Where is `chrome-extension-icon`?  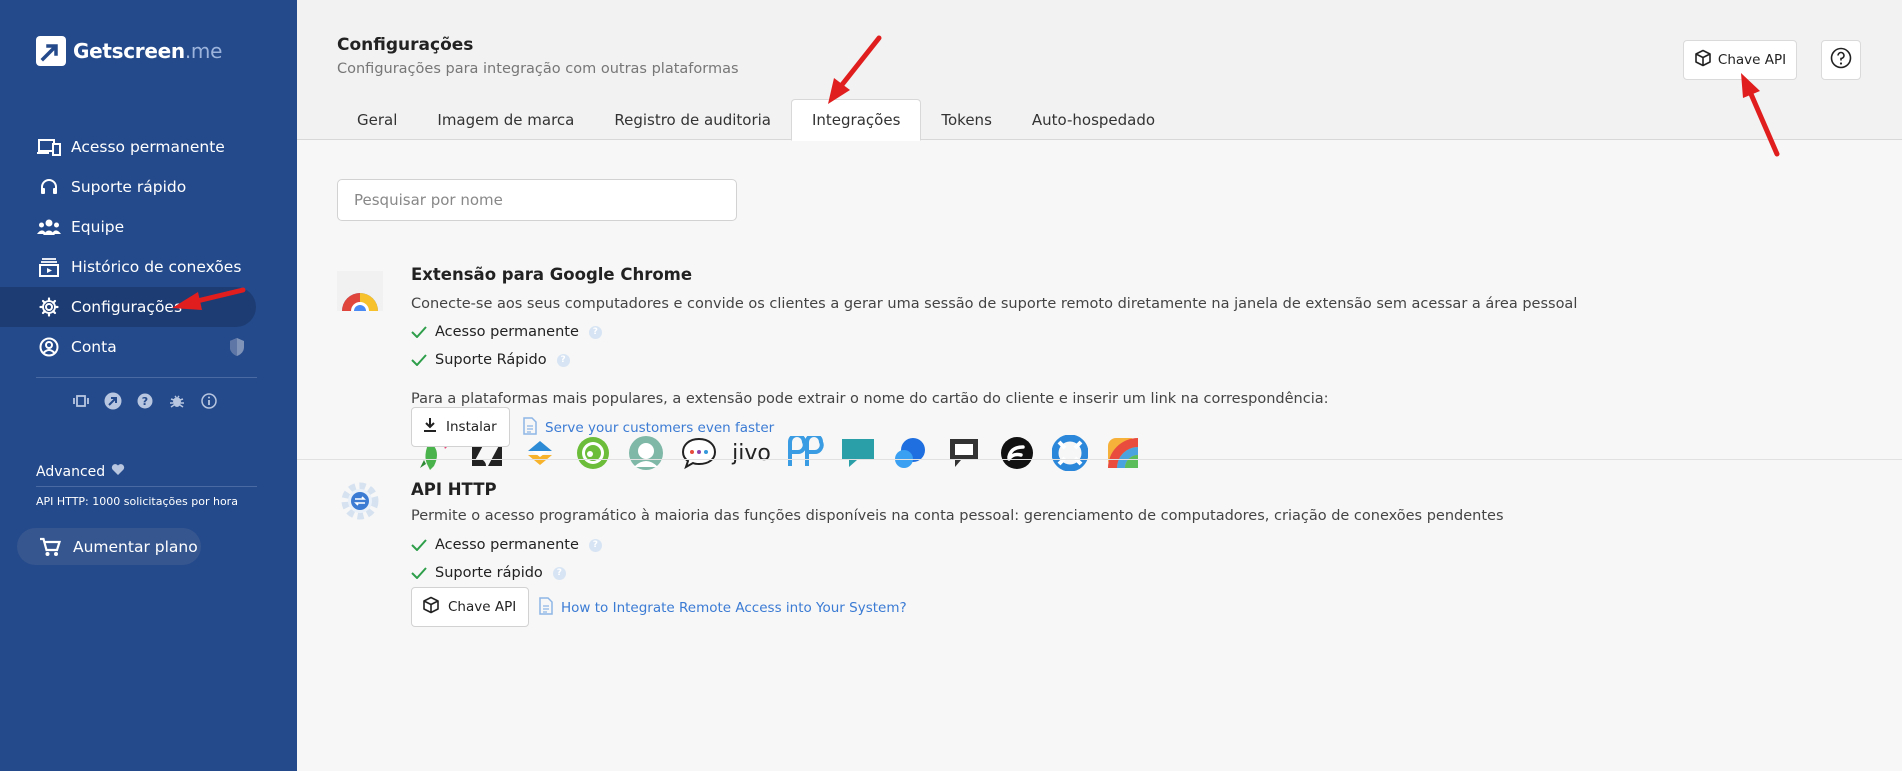 chrome-extension-icon is located at coordinates (360, 294).